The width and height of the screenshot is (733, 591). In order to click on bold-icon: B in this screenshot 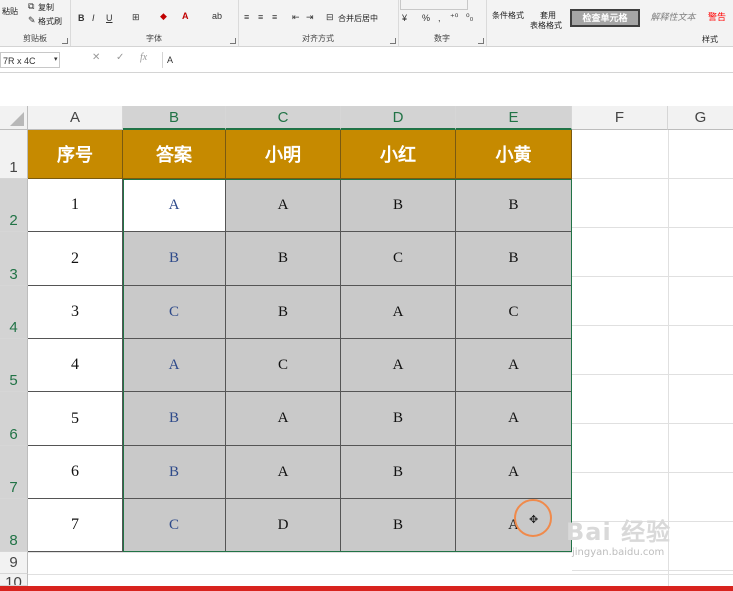, I will do `click(81, 18)`.